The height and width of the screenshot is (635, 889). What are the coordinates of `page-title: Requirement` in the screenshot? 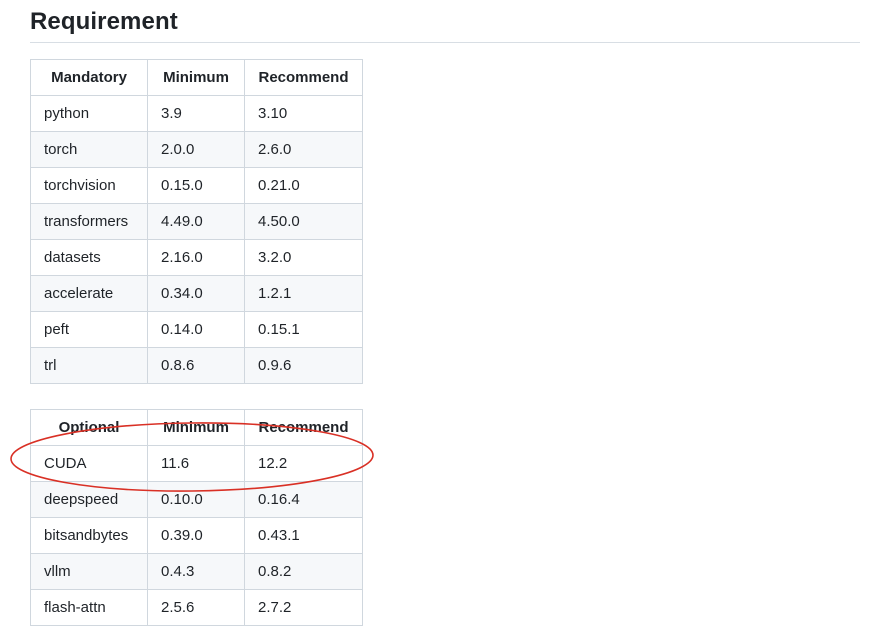 It's located at (104, 21).